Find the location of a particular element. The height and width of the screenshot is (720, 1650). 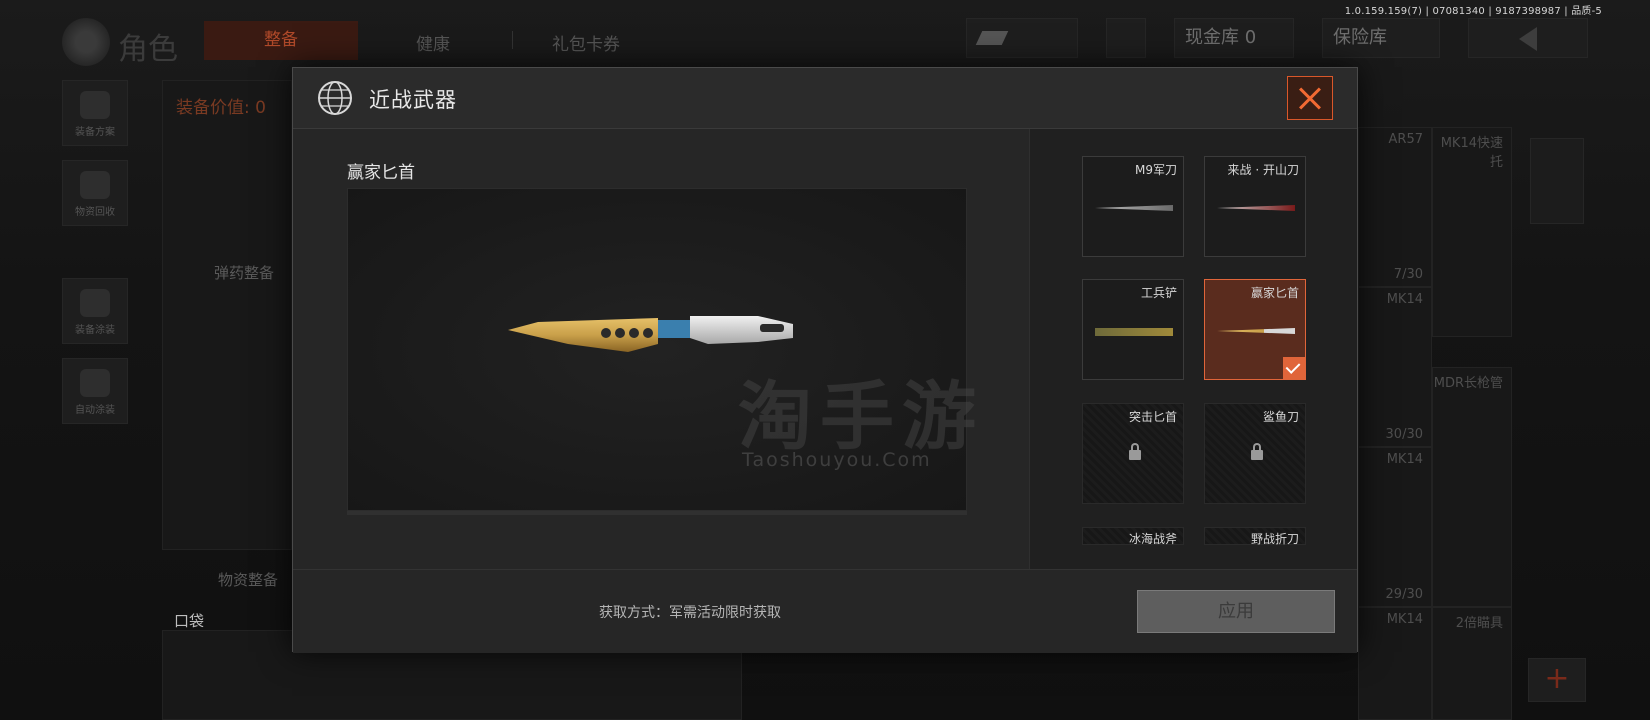

supply-loadout-label: 物资整备 is located at coordinates (248, 580).